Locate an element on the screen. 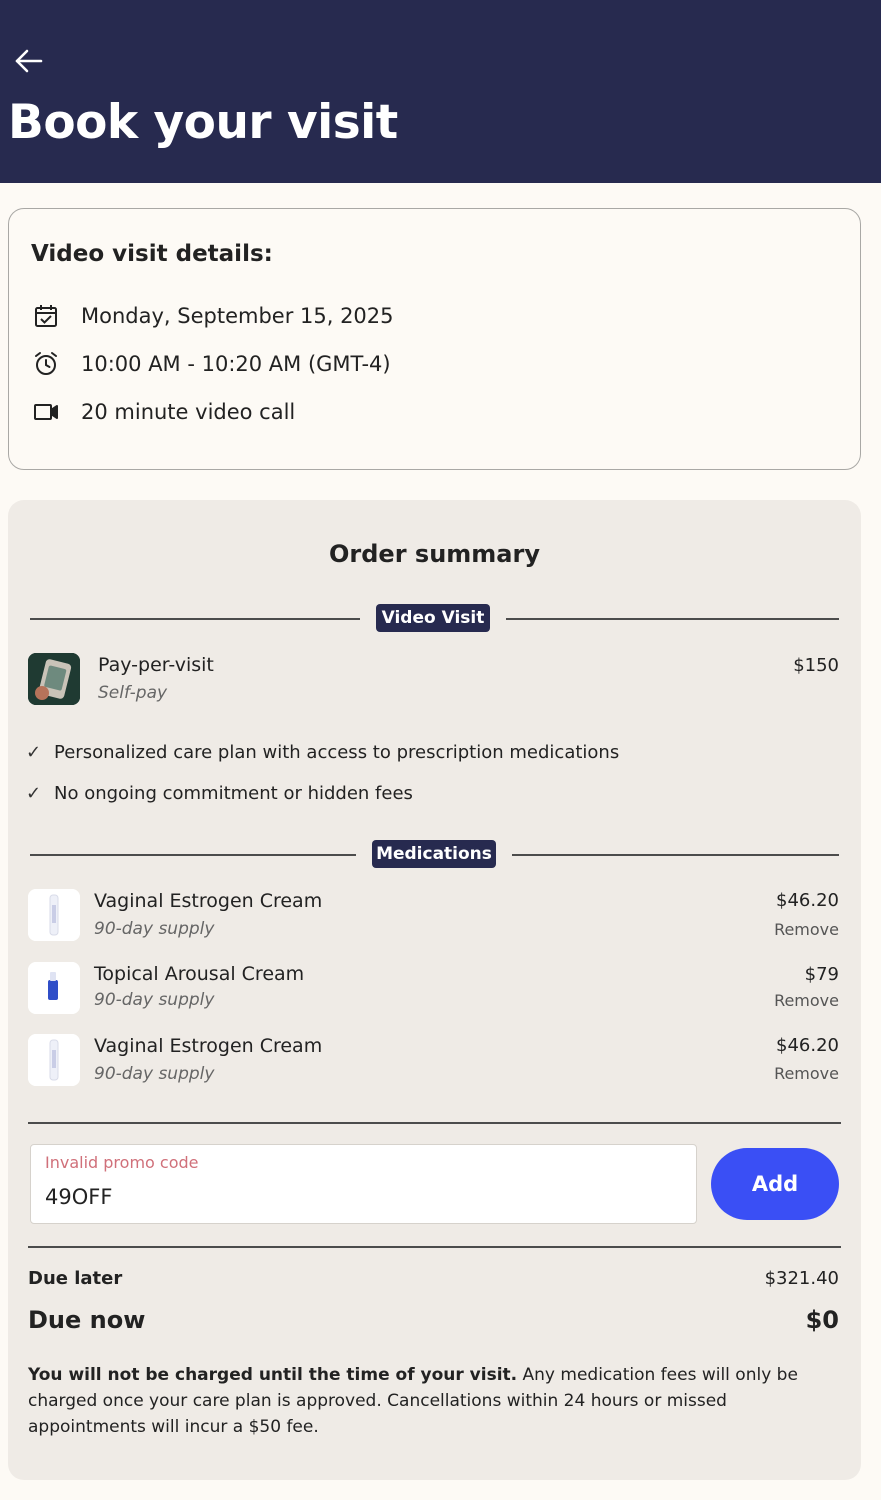 This screenshot has height=1500, width=881. visit-product-image is located at coordinates (54, 679).